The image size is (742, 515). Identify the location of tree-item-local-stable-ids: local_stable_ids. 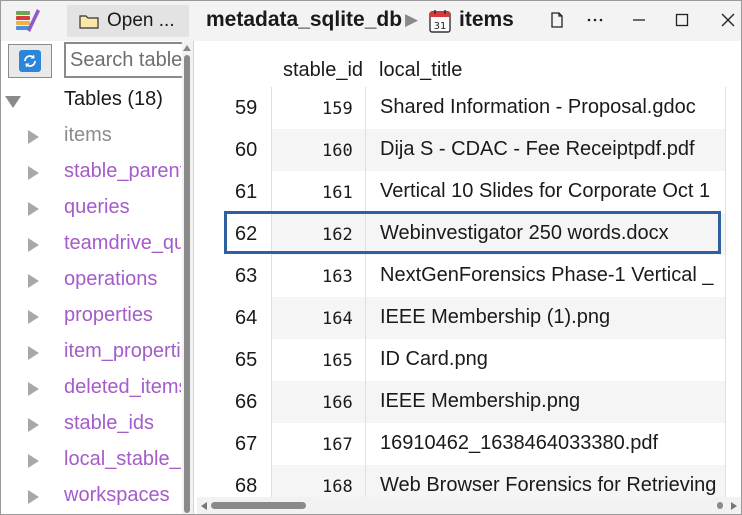
(91, 461).